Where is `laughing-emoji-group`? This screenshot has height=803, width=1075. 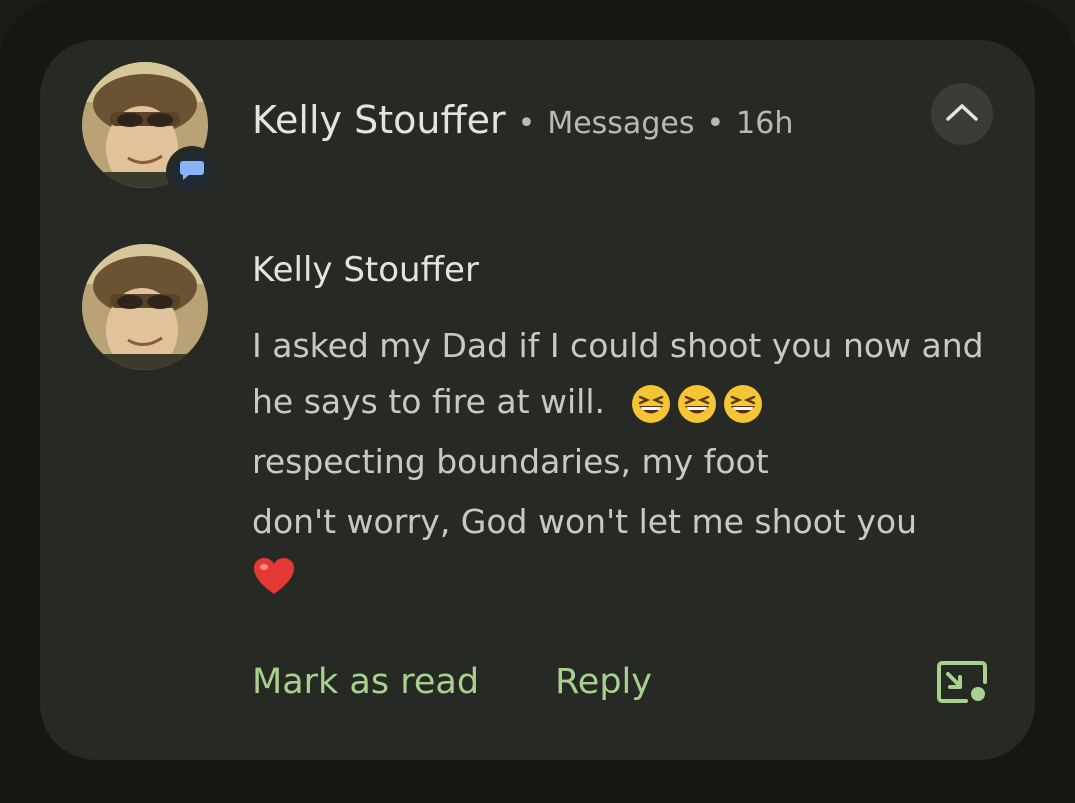 laughing-emoji-group is located at coordinates (699, 404).